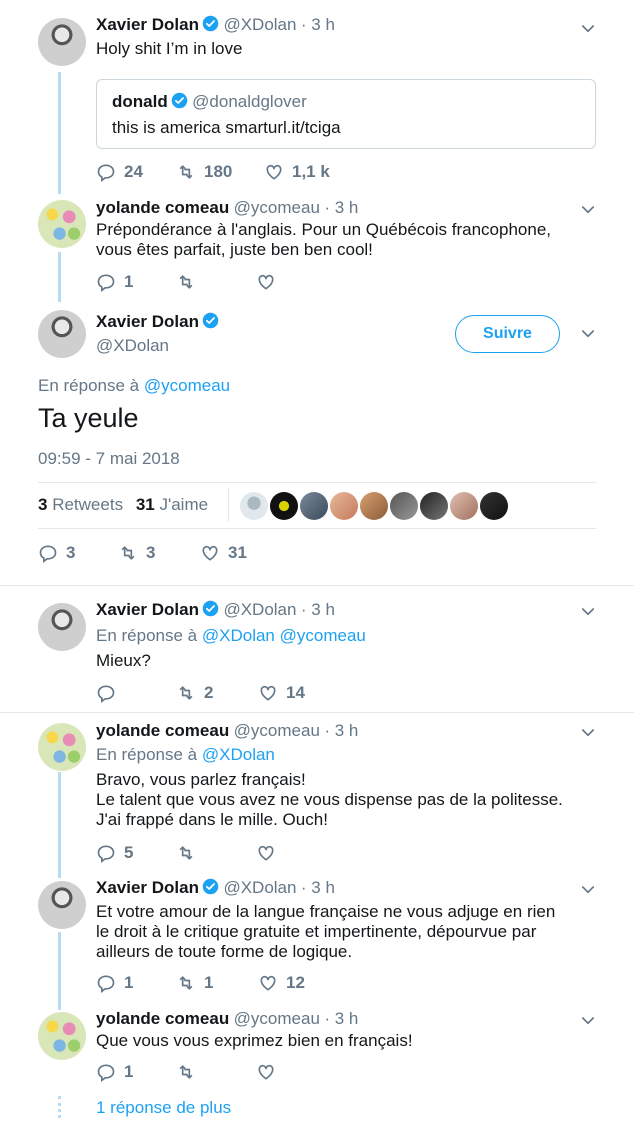 Image resolution: width=634 pixels, height=1128 pixels. I want to click on reply-button: 3, so click(78, 553).